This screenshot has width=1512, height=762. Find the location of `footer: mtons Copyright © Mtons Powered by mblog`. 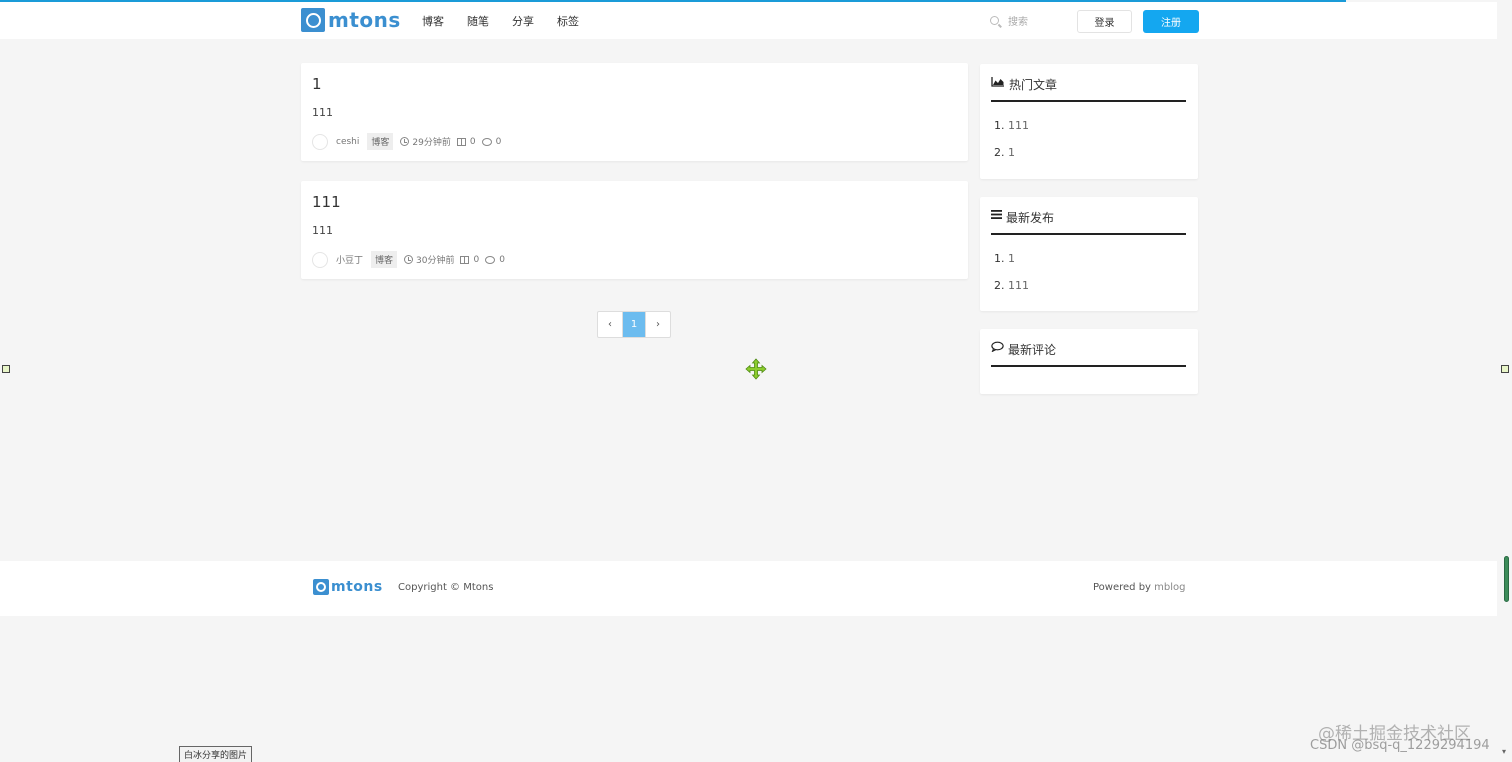

footer: mtons Copyright © Mtons Powered by mblog is located at coordinates (748, 588).